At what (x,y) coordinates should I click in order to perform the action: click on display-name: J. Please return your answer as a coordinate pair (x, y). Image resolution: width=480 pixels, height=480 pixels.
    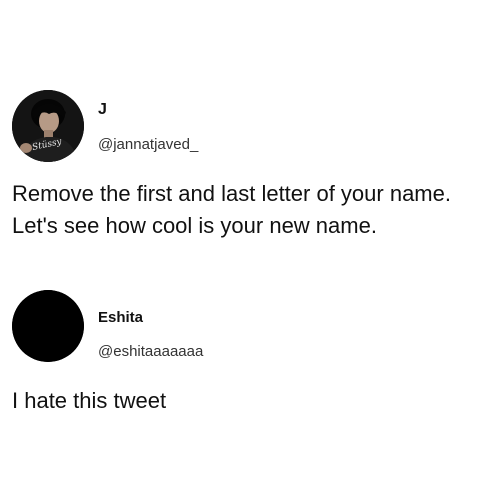
    Looking at the image, I should click on (102, 110).